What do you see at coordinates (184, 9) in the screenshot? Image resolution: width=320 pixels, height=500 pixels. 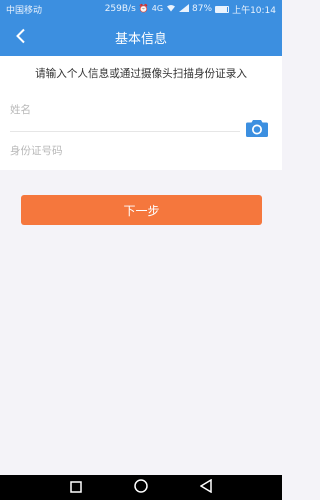 I see `signal-icon` at bounding box center [184, 9].